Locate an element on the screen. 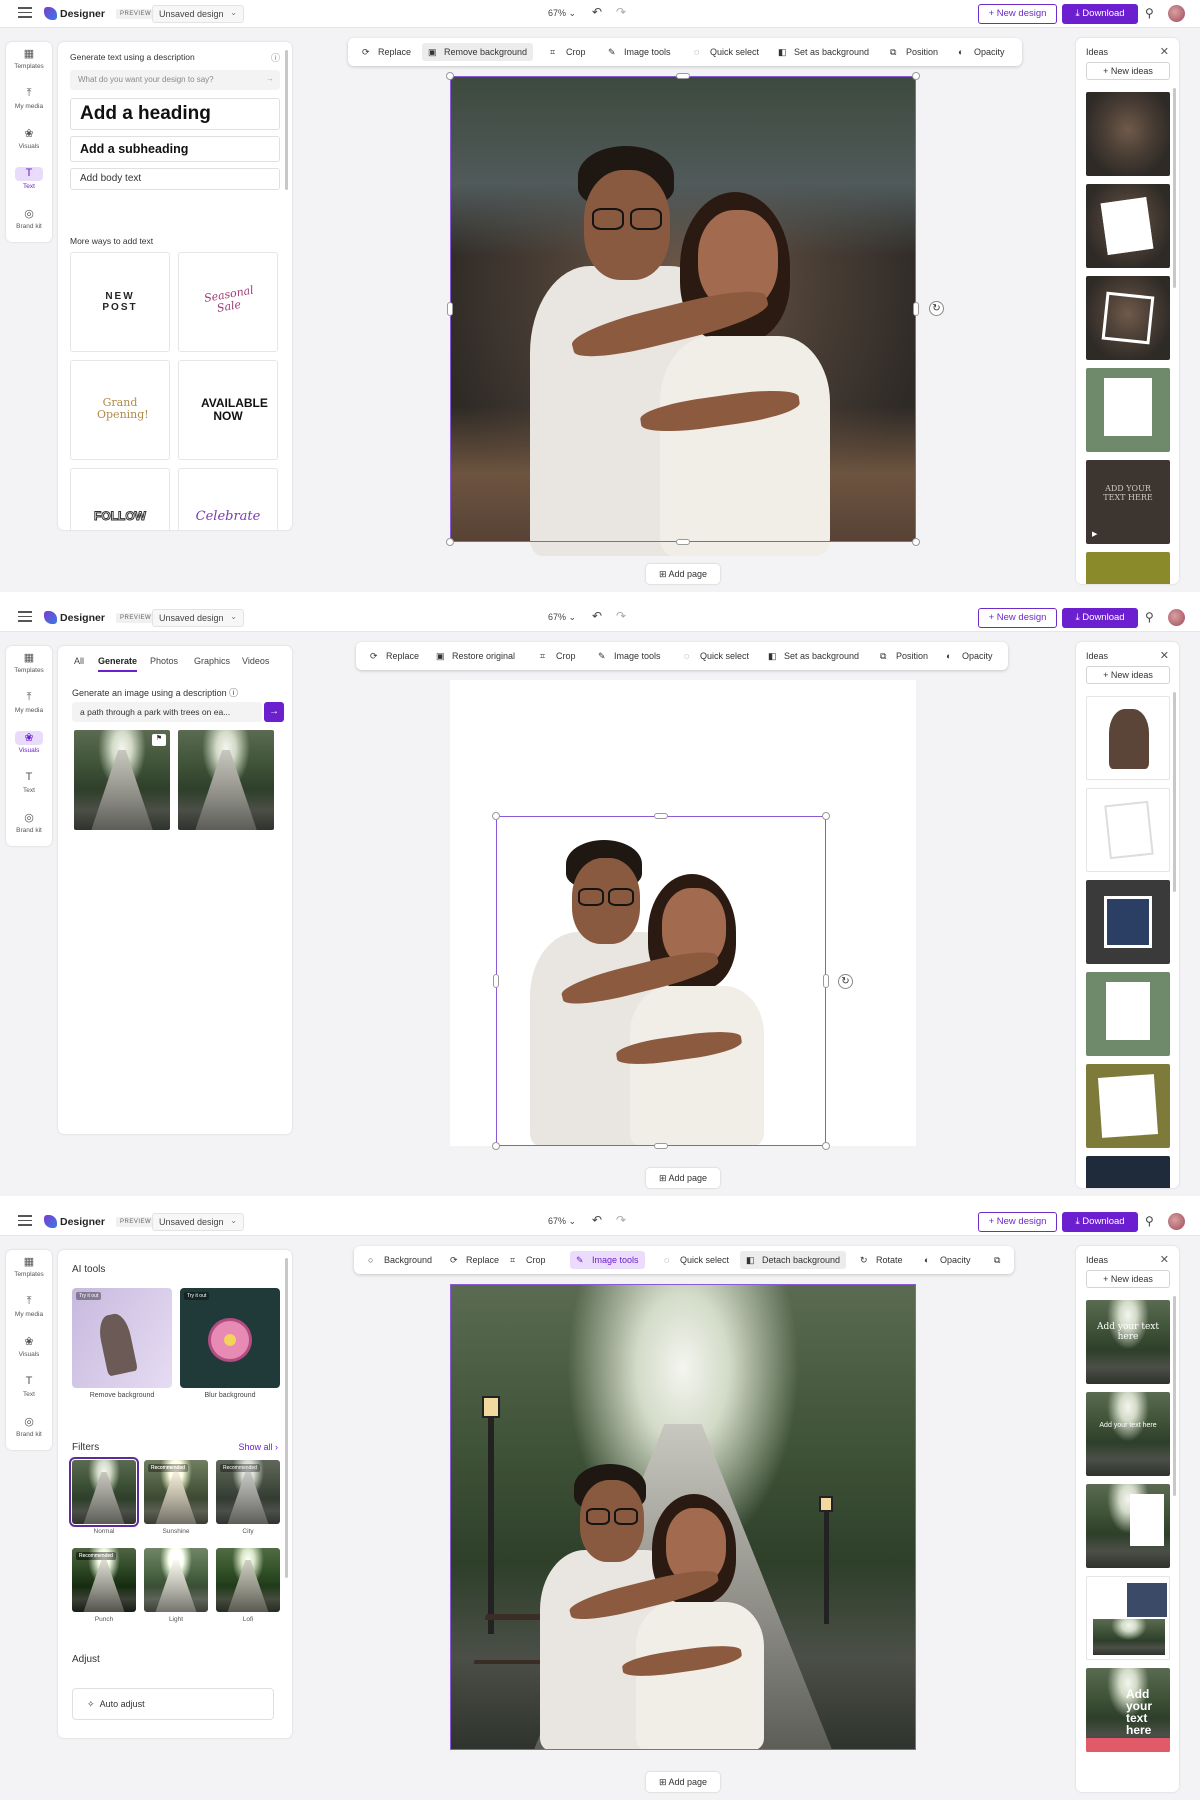 This screenshot has width=1200, height=1800. text-style-tile: FOLLOW is located at coordinates (120, 499).